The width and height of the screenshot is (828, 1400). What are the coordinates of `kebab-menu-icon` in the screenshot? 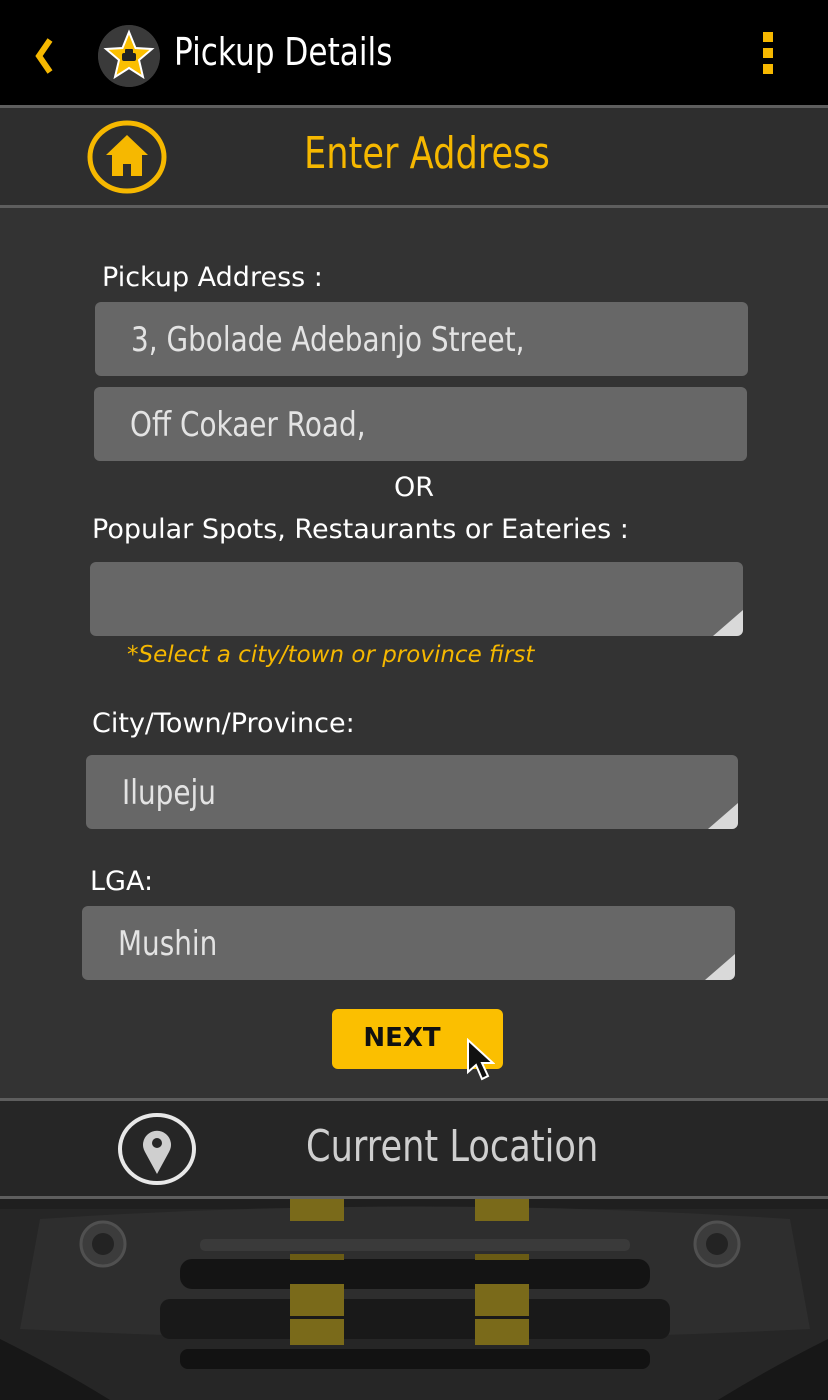 It's located at (768, 54).